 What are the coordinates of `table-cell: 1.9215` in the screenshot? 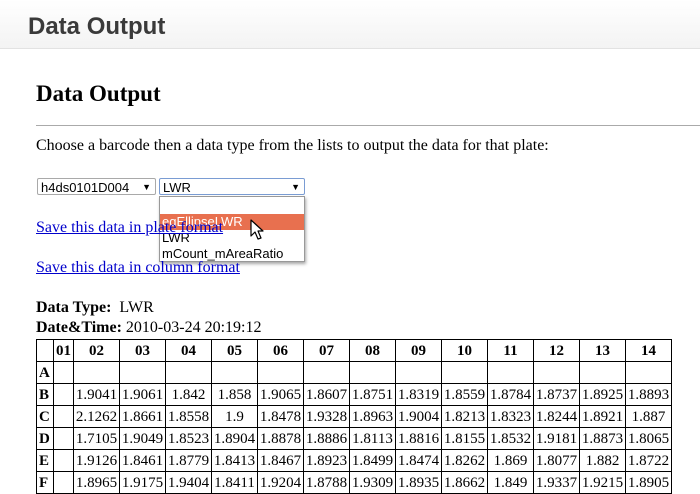 It's located at (602, 482).